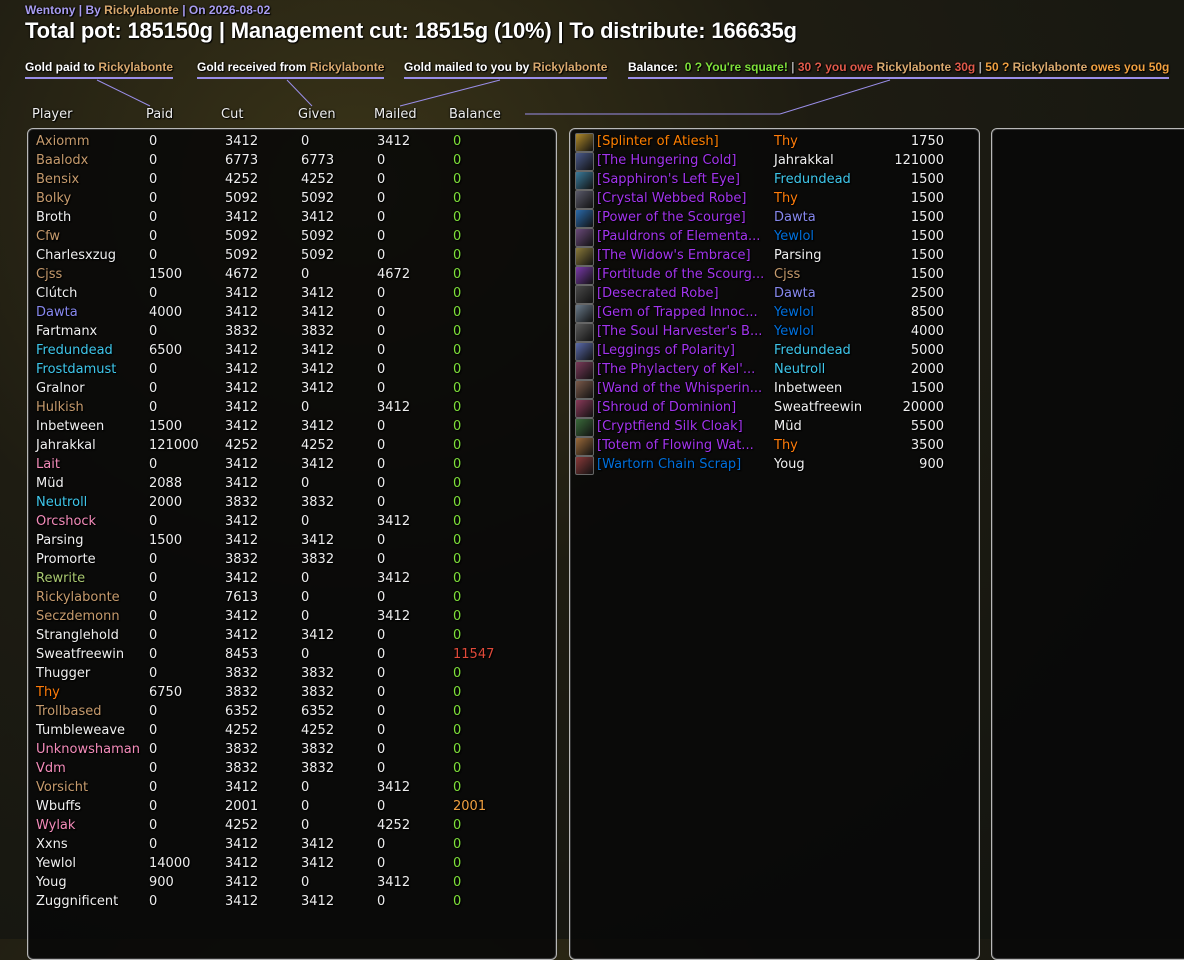 This screenshot has height=960, width=1184. I want to click on loot-row: [Wartorn Chain Scrap] Youg 900, so click(774, 465).